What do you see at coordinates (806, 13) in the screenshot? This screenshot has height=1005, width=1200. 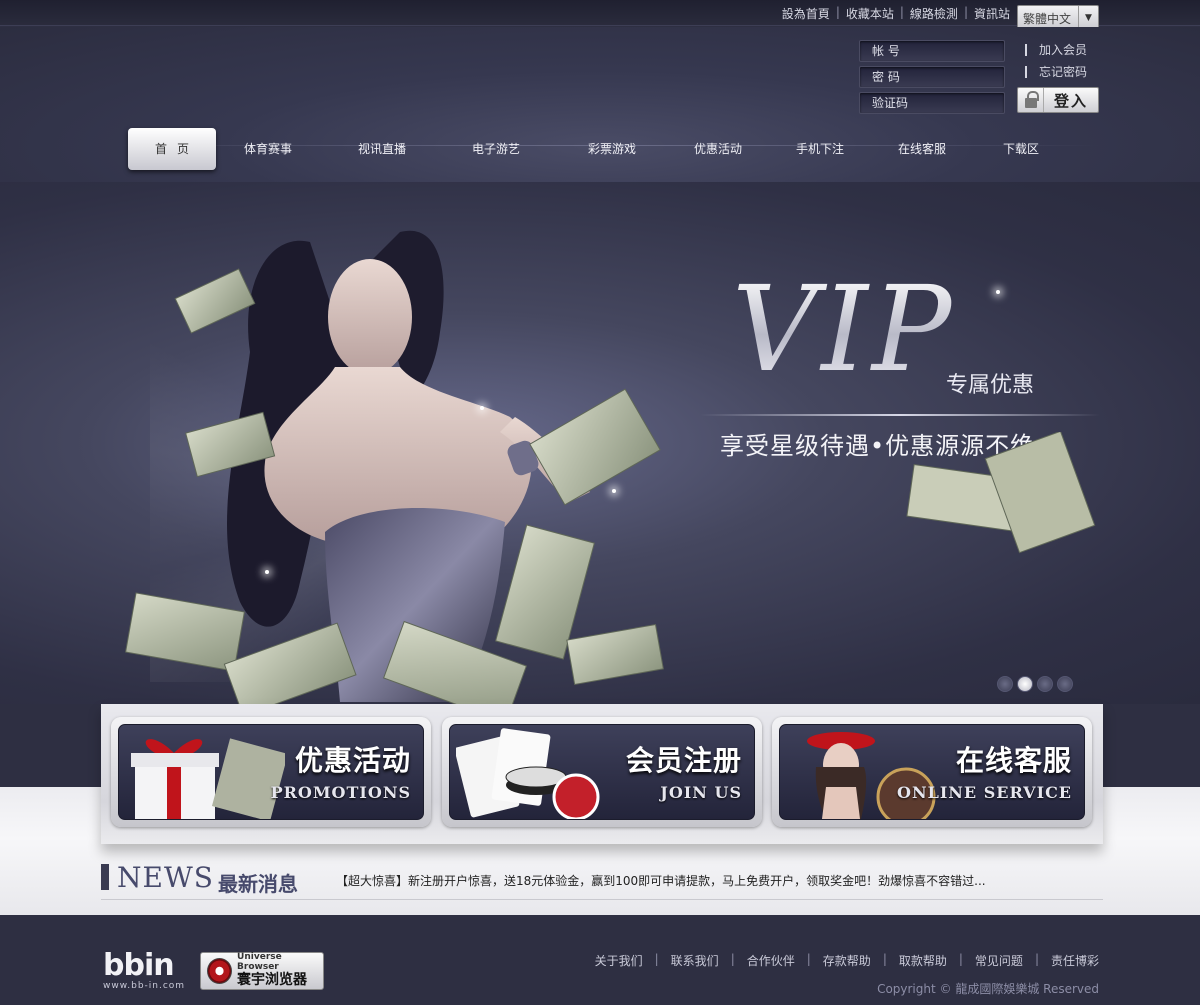 I see `set-homepage-link: 設為首頁` at bounding box center [806, 13].